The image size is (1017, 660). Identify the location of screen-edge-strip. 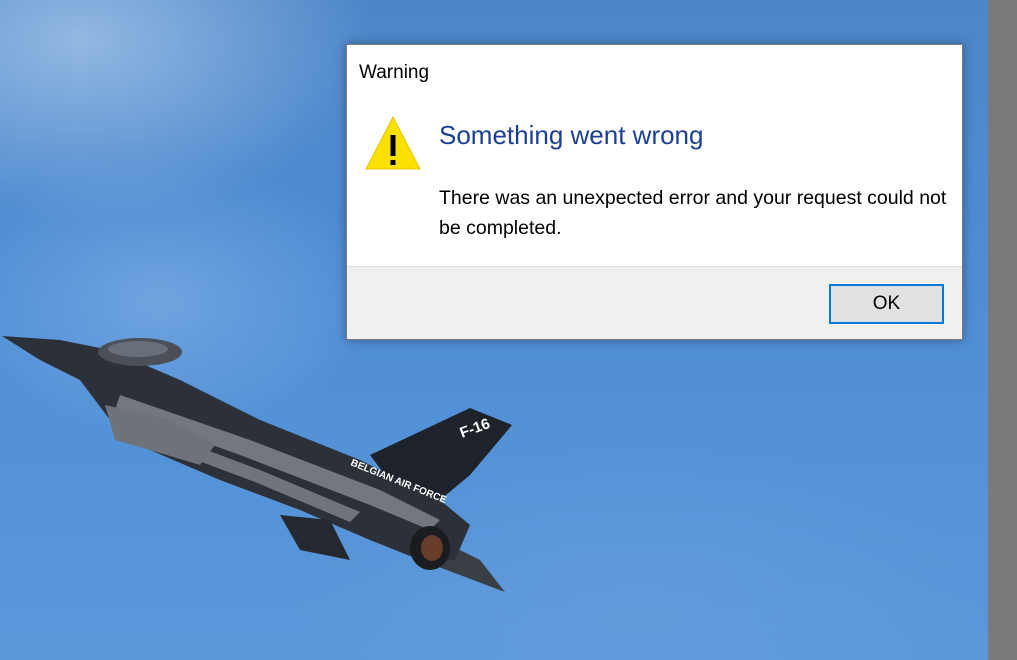
(1002, 330).